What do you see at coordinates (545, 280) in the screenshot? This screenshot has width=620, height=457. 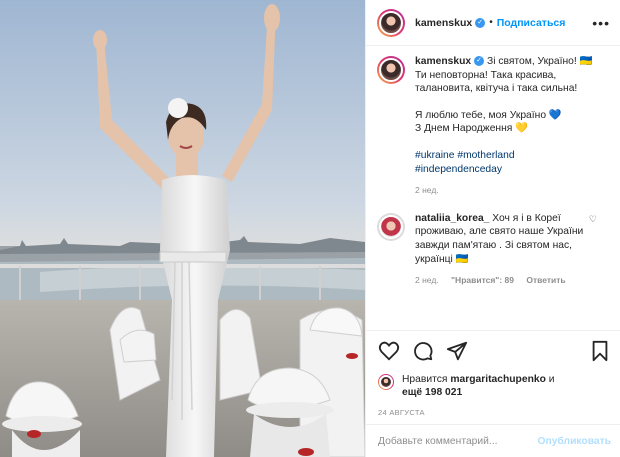 I see `reply-button: Ответить` at bounding box center [545, 280].